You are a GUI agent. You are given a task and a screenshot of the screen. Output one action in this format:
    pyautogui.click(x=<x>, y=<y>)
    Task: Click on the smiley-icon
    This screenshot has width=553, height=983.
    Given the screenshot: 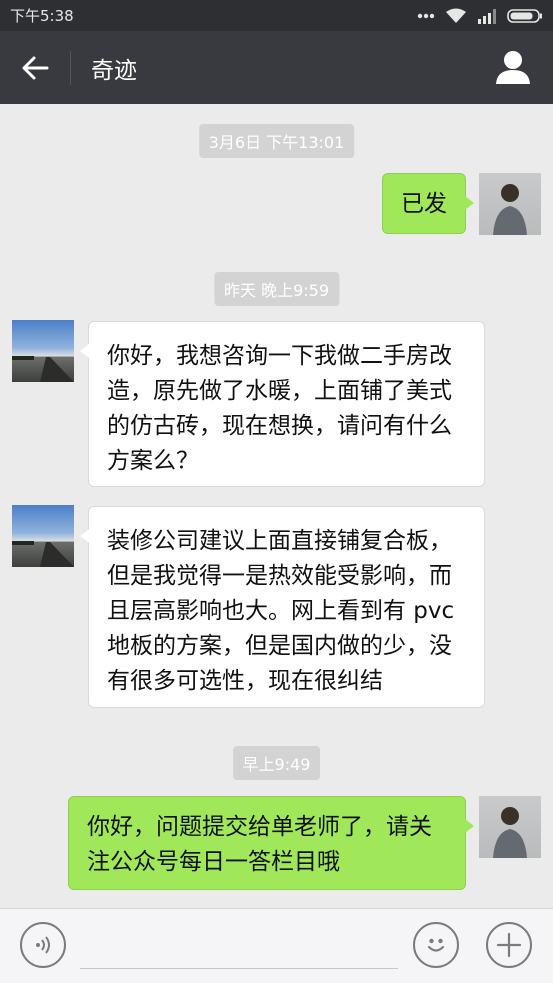 What is the action you would take?
    pyautogui.click(x=436, y=945)
    